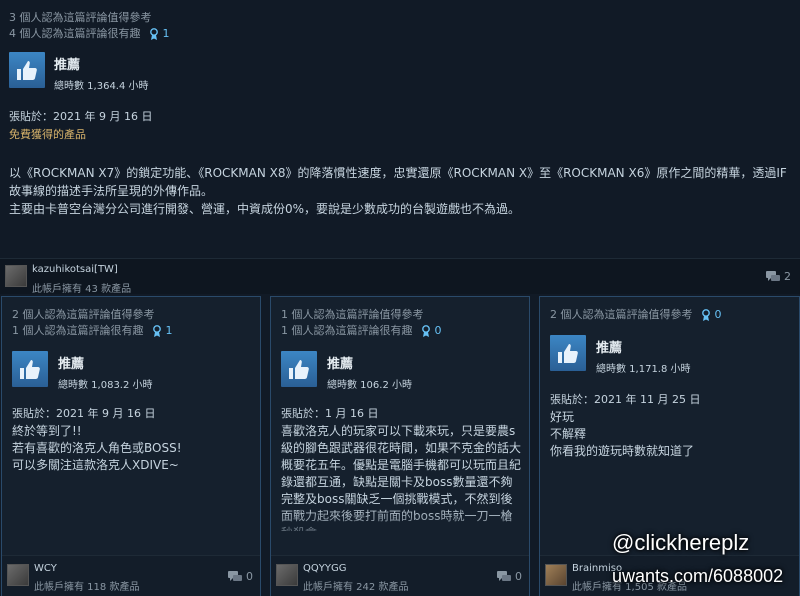 Image resolution: width=800 pixels, height=596 pixels. What do you see at coordinates (400, 527) in the screenshot?
I see `text-fade-overlay` at bounding box center [400, 527].